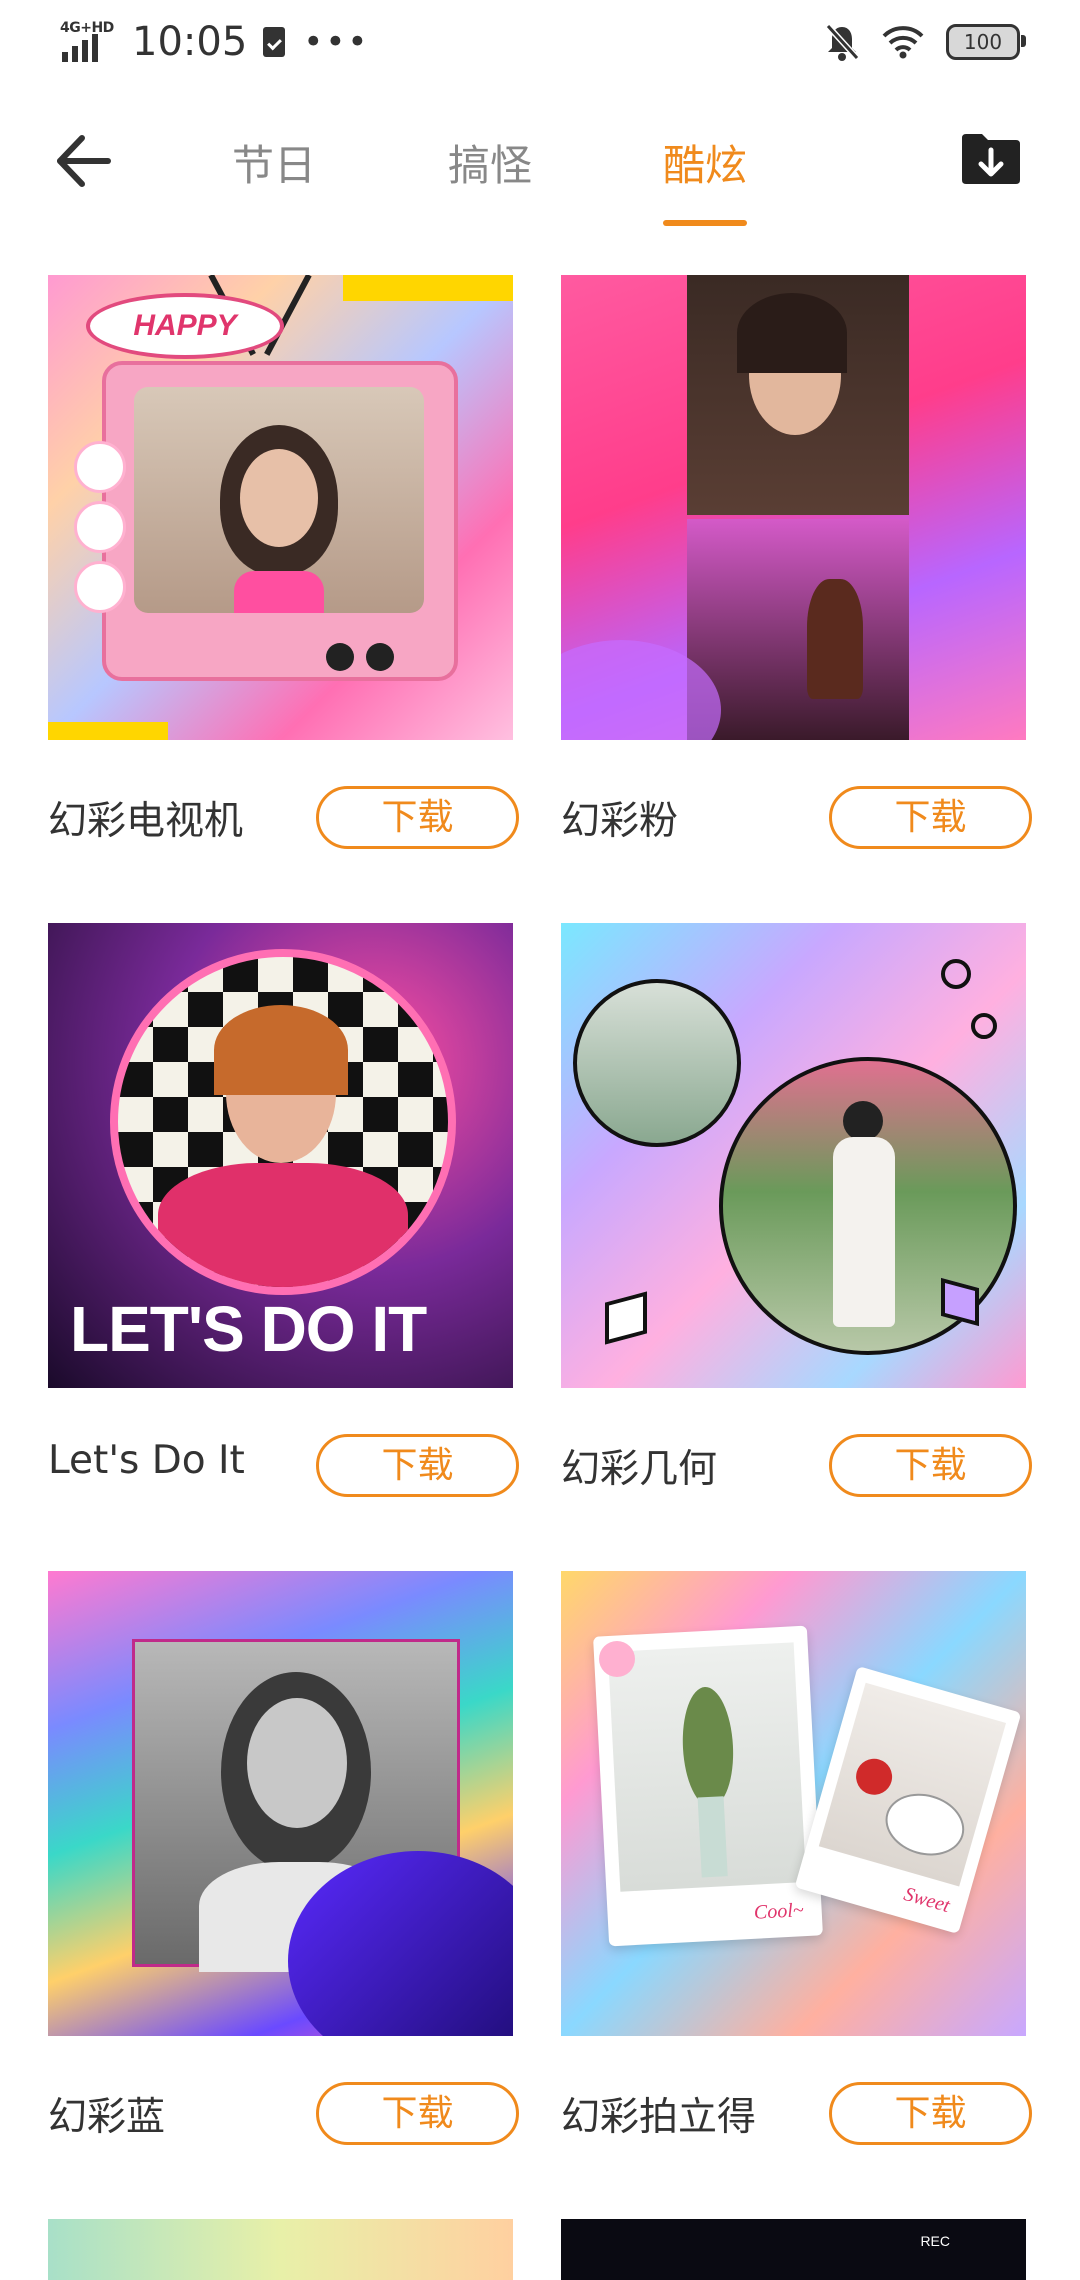 The width and height of the screenshot is (1080, 2280). Describe the element at coordinates (639, 1469) in the screenshot. I see `template-title: 幻彩几何` at that location.